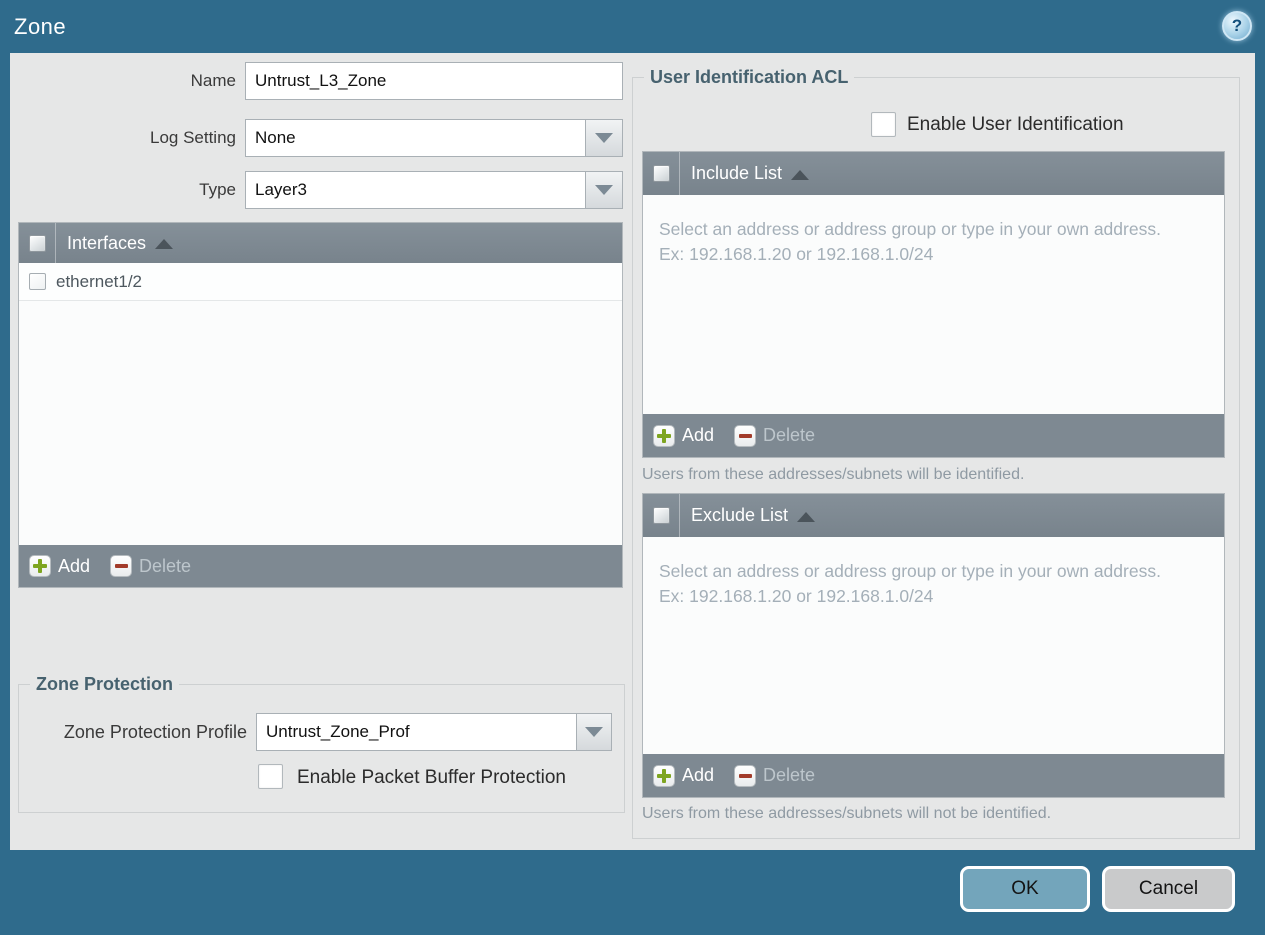 The image size is (1265, 935). I want to click on interfaces-table-toolbar: Add Delete, so click(320, 566).